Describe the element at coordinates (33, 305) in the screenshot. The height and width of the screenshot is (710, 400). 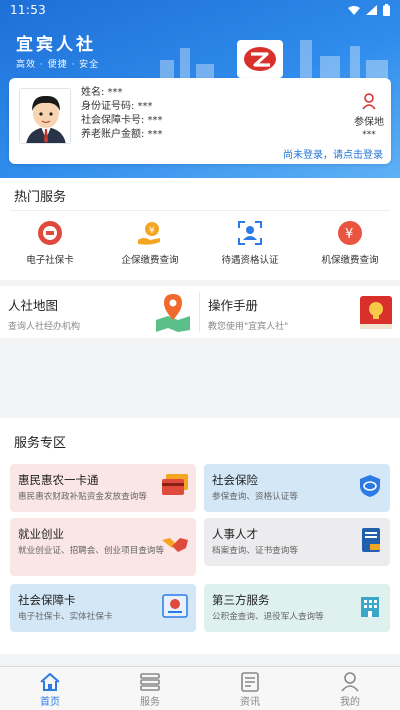
I see `tool-title: 人社地图` at that location.